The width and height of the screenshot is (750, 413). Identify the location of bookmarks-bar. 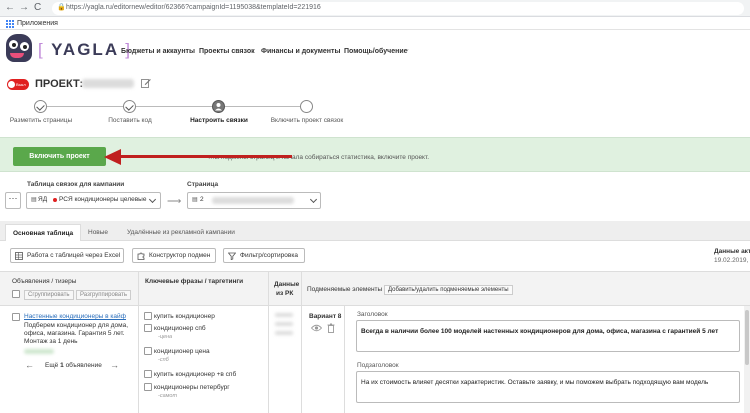
(375, 23).